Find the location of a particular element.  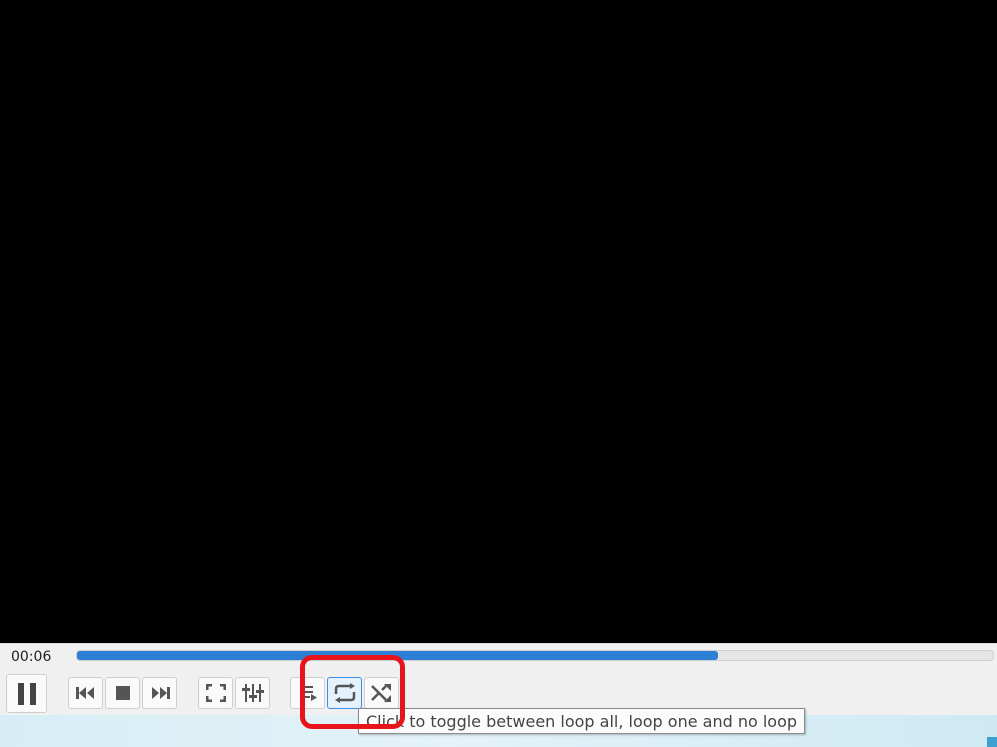

loop-icon is located at coordinates (345, 693).